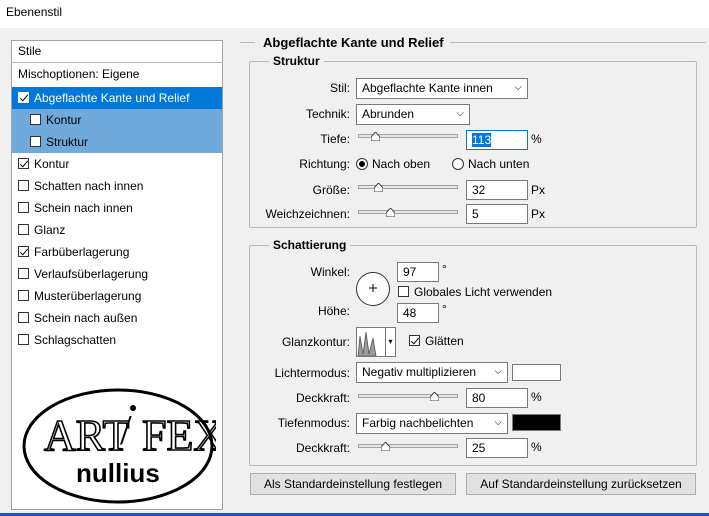  I want to click on richtung-up-option: Nach oben, so click(393, 164).